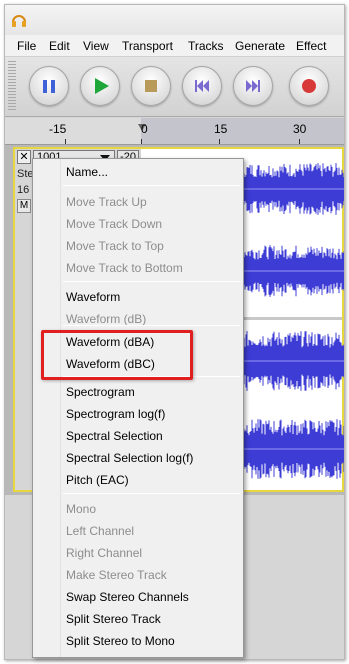  What do you see at coordinates (174, 20) in the screenshot?
I see `title-bar` at bounding box center [174, 20].